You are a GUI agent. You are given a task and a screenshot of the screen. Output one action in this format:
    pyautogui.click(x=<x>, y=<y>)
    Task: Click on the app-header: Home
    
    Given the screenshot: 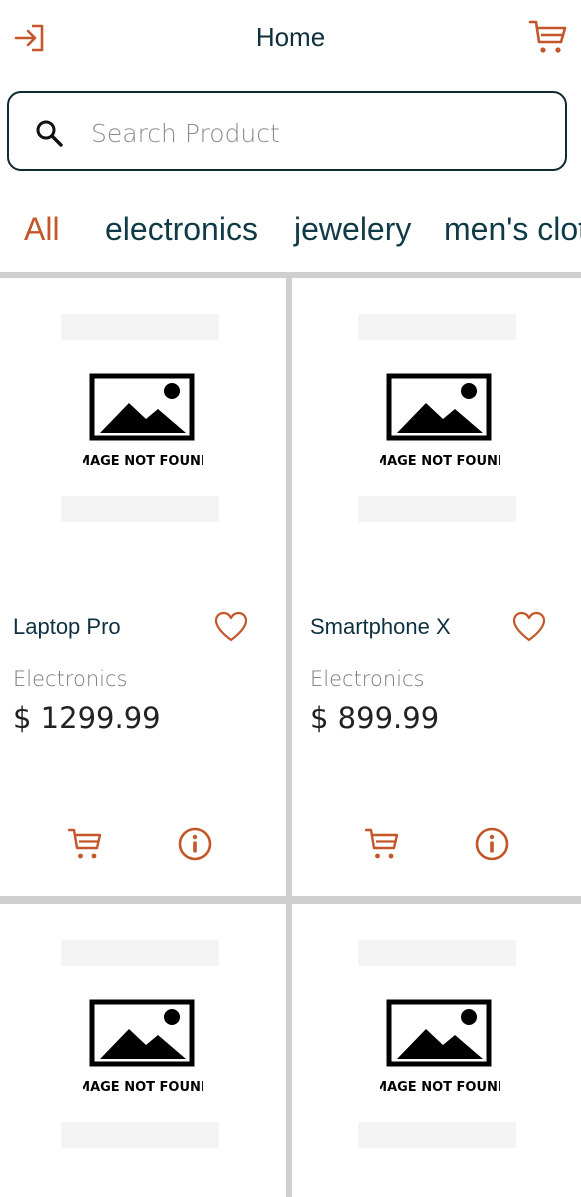 What is the action you would take?
    pyautogui.click(x=290, y=38)
    